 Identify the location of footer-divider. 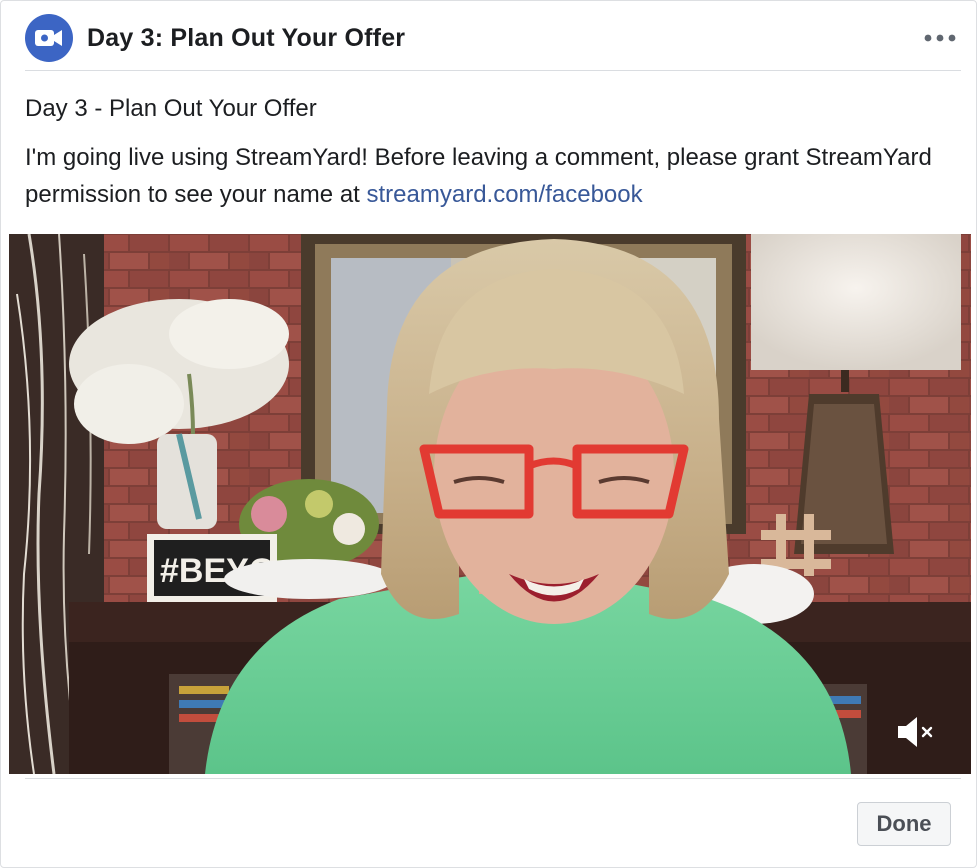
(493, 778).